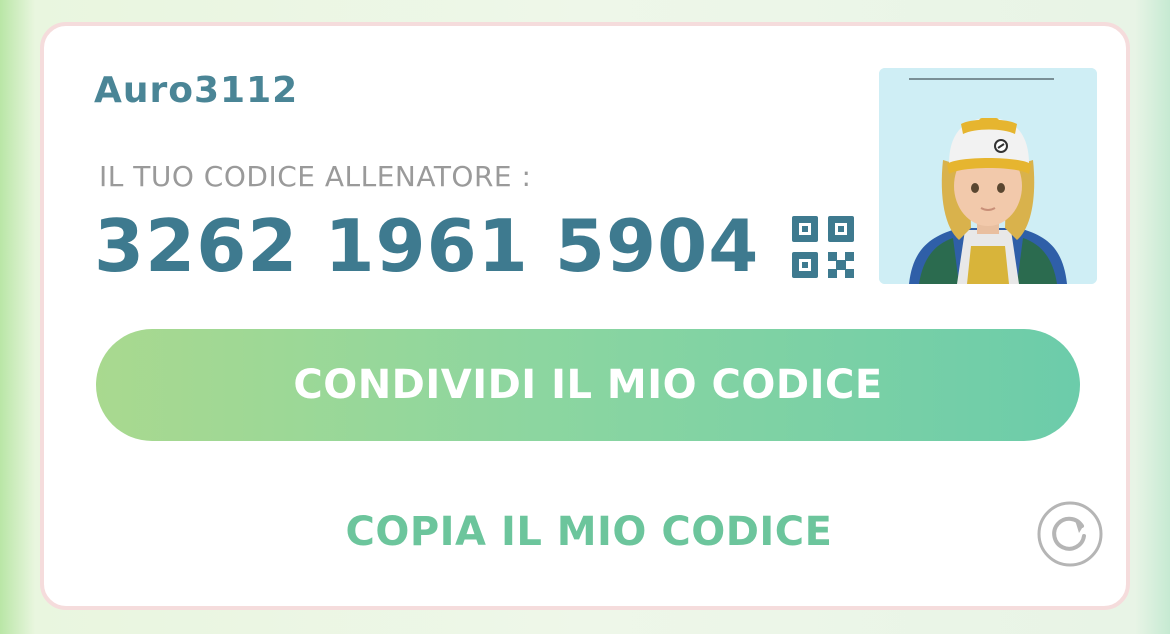  Describe the element at coordinates (1070, 534) in the screenshot. I see `refresh-icon` at that location.